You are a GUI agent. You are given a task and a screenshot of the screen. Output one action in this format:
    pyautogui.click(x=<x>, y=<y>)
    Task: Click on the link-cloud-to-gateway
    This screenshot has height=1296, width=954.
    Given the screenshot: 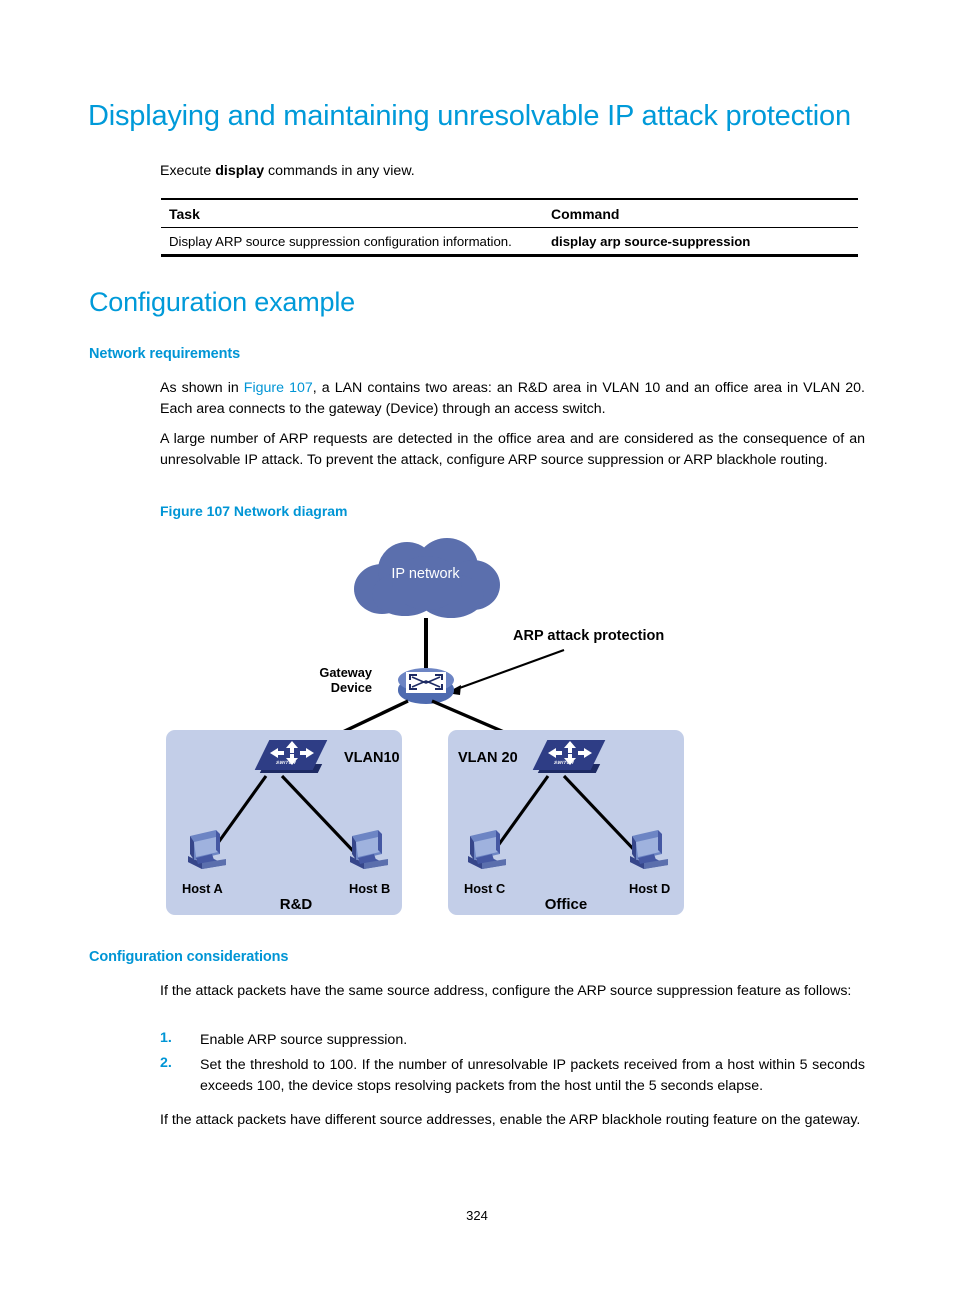 What is the action you would take?
    pyautogui.click(x=426, y=643)
    